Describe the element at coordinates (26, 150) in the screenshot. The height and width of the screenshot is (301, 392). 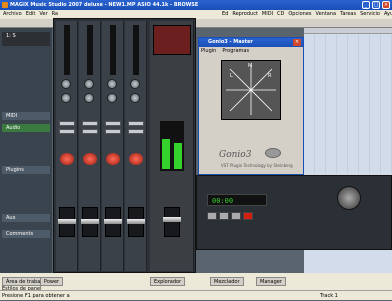
I see `track-list: 1: S MIDI Audio Plugins Aux Comments` at that location.